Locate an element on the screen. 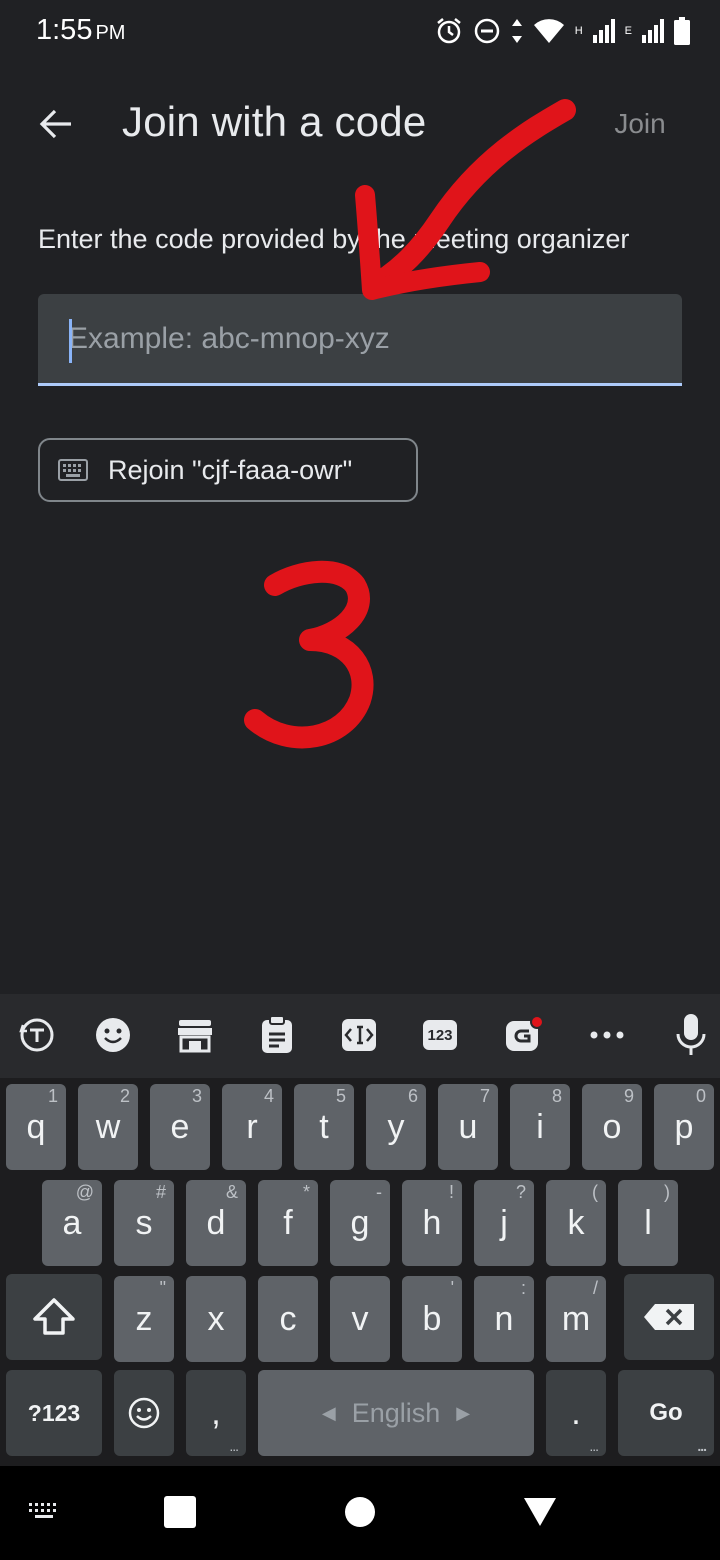 The width and height of the screenshot is (720, 1560). smiley-icon is located at coordinates (113, 1035).